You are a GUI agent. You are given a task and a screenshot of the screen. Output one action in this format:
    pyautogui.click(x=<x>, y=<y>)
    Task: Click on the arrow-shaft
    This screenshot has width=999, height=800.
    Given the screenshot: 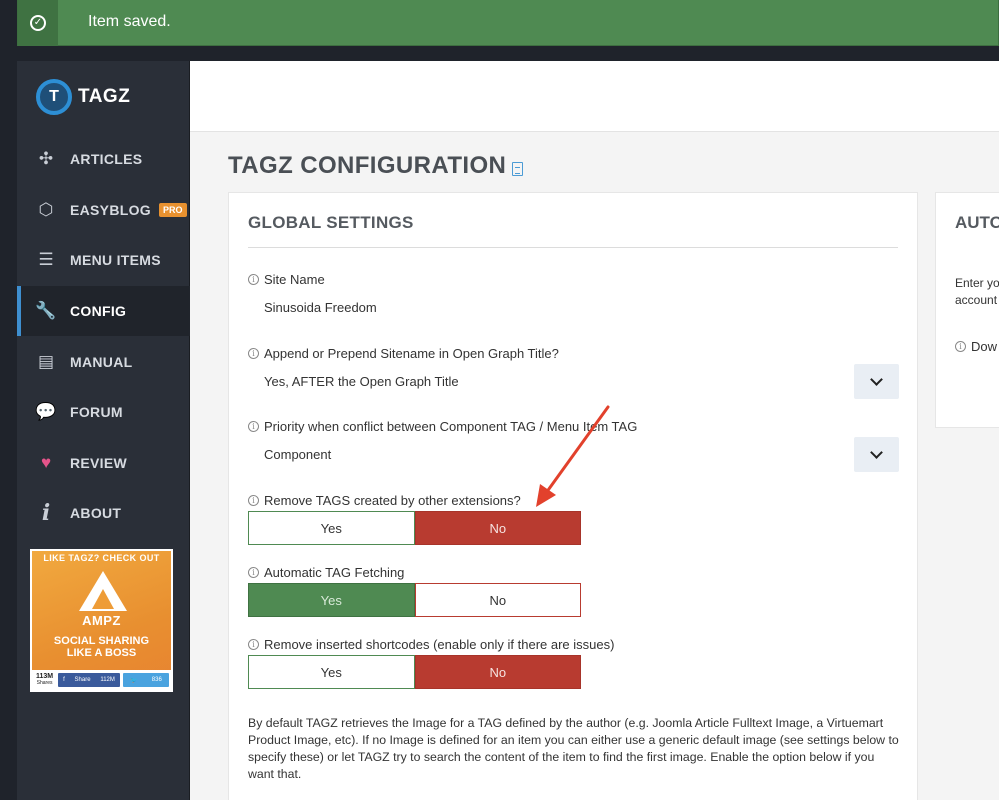 What is the action you would take?
    pyautogui.click(x=577, y=450)
    